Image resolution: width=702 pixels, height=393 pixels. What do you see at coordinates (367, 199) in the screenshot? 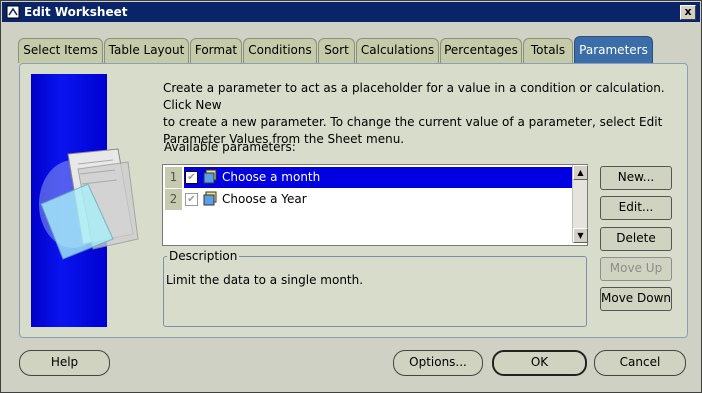
I see `list-item: 2 ✔ Choose a Year` at bounding box center [367, 199].